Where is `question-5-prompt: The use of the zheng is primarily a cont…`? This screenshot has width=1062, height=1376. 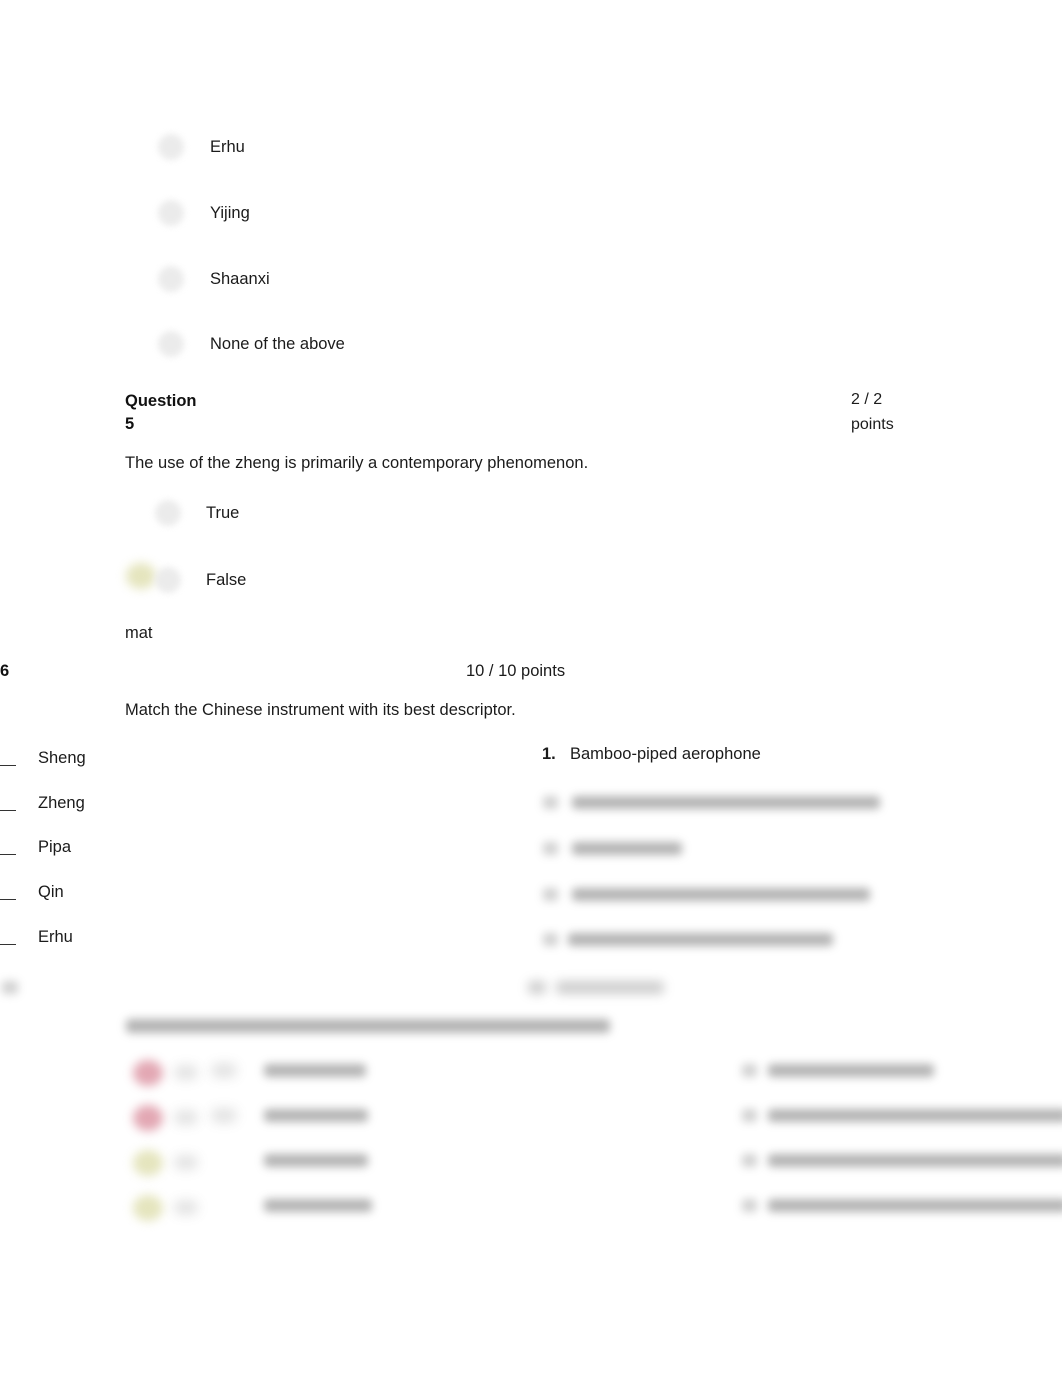 question-5-prompt: The use of the zheng is primarily a cont… is located at coordinates (357, 463).